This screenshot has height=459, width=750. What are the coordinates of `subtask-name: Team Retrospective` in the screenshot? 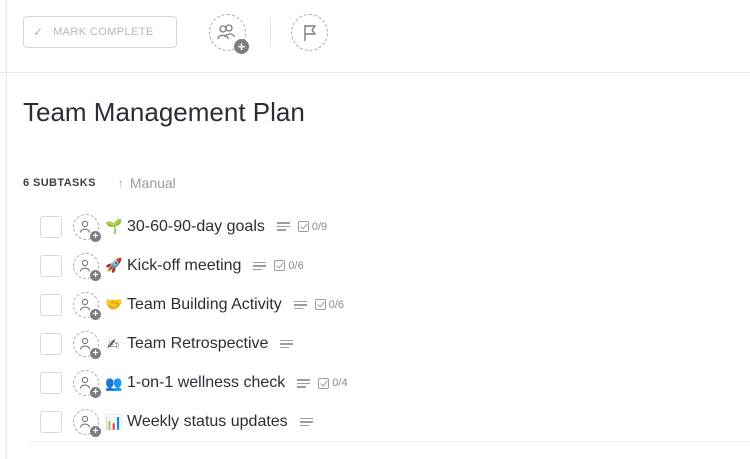 It's located at (197, 344).